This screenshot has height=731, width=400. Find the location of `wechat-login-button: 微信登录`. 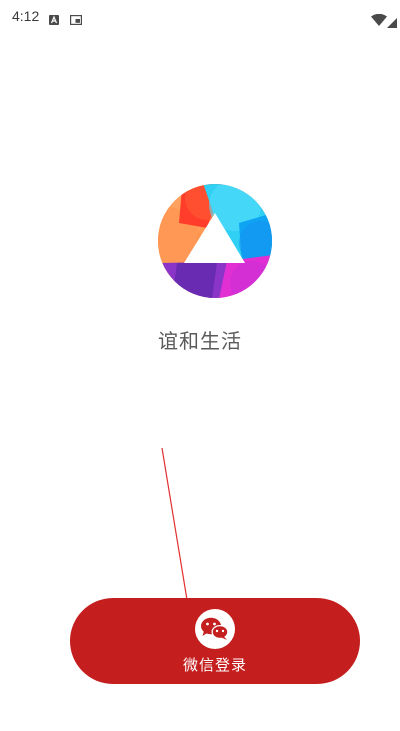

wechat-login-button: 微信登录 is located at coordinates (215, 641).